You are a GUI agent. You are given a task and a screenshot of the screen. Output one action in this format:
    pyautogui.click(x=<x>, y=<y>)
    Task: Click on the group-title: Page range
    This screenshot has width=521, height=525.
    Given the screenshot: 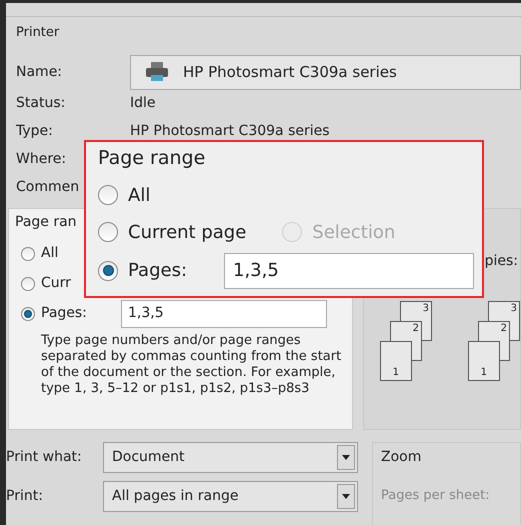 What is the action you would take?
    pyautogui.click(x=152, y=158)
    